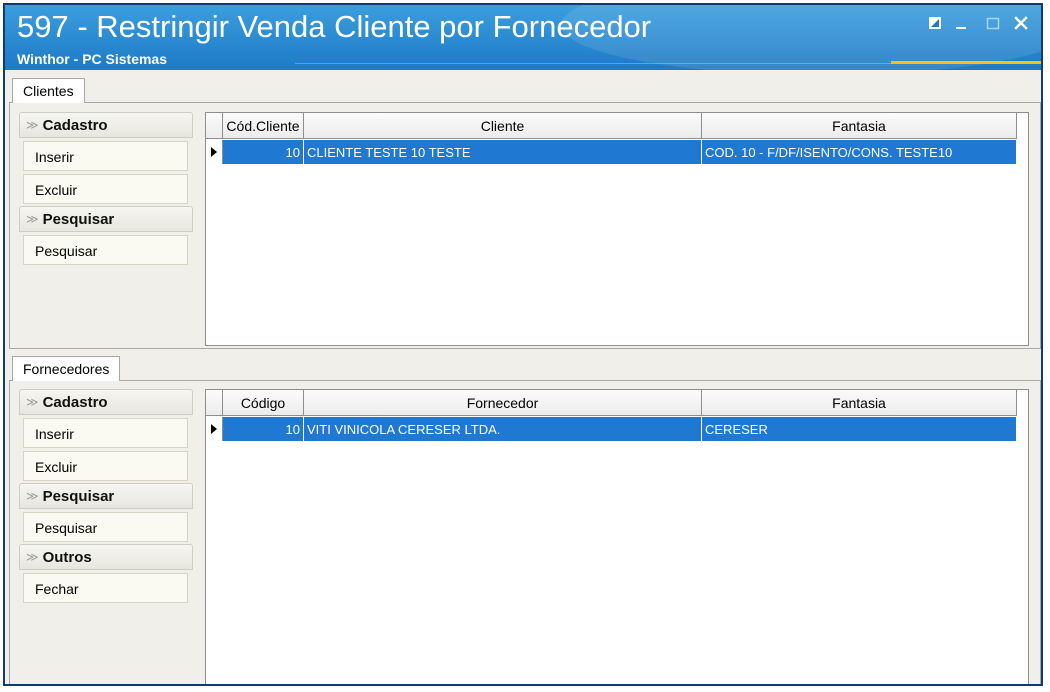 The height and width of the screenshot is (692, 1050). I want to click on fornecedores-group-outros: ≫ Outros Fechar, so click(106, 573).